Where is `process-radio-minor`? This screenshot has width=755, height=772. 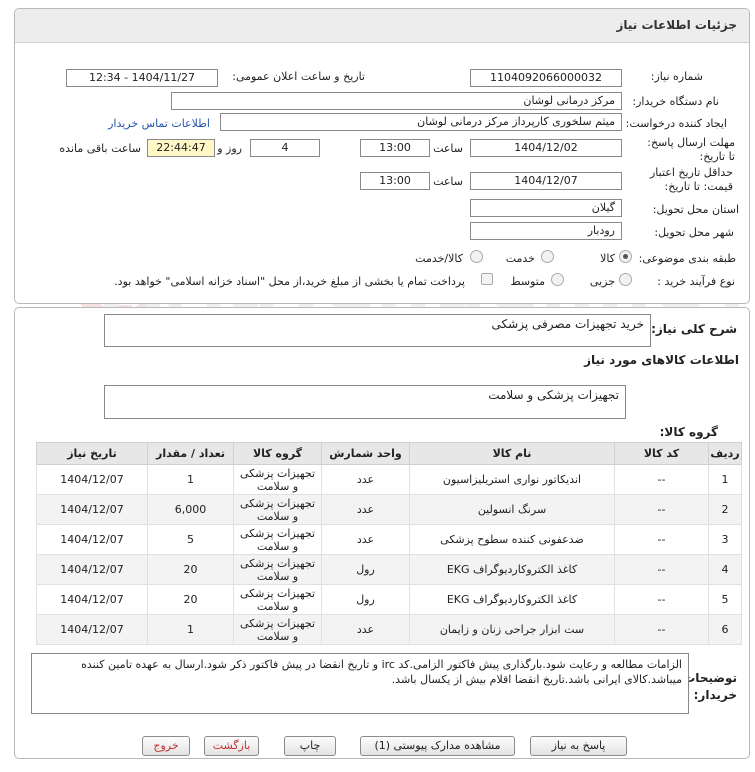 process-radio-minor is located at coordinates (625, 279).